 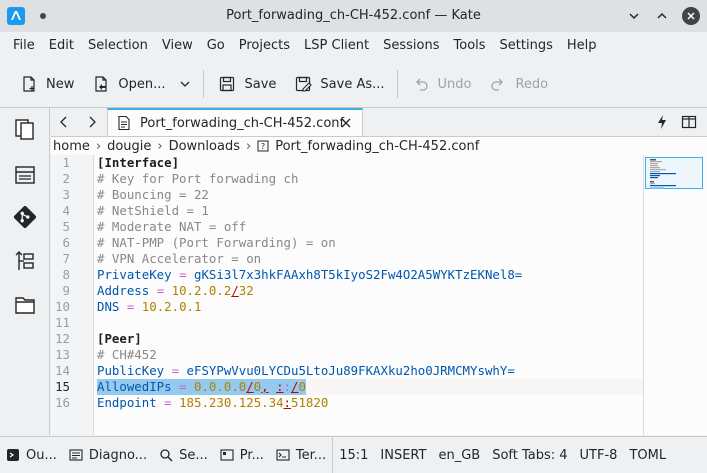 I want to click on redo-icon, so click(x=497, y=84).